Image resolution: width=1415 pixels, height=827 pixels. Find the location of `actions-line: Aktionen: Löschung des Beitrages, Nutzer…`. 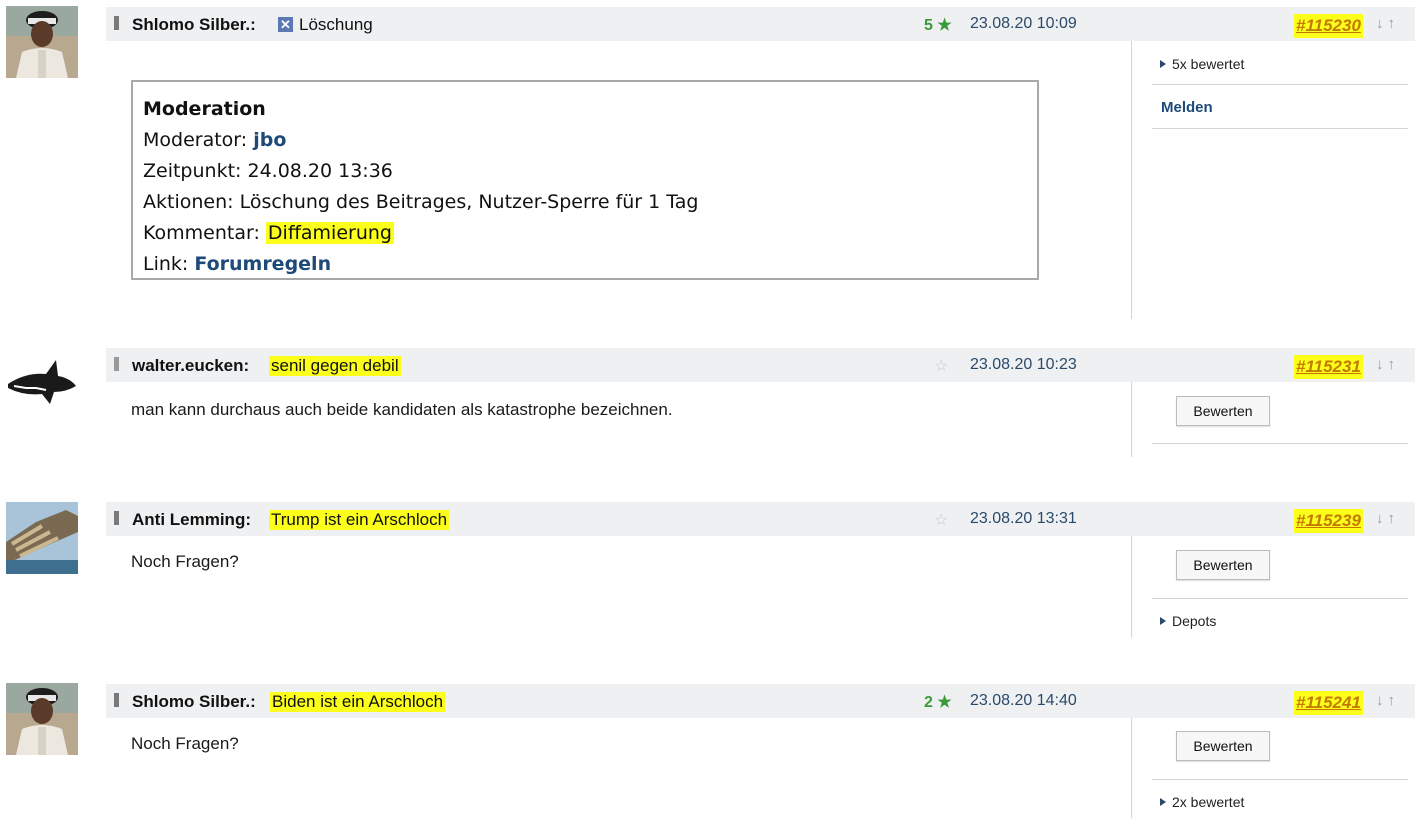

actions-line: Aktionen: Löschung des Beitrages, Nutzer… is located at coordinates (585, 202).